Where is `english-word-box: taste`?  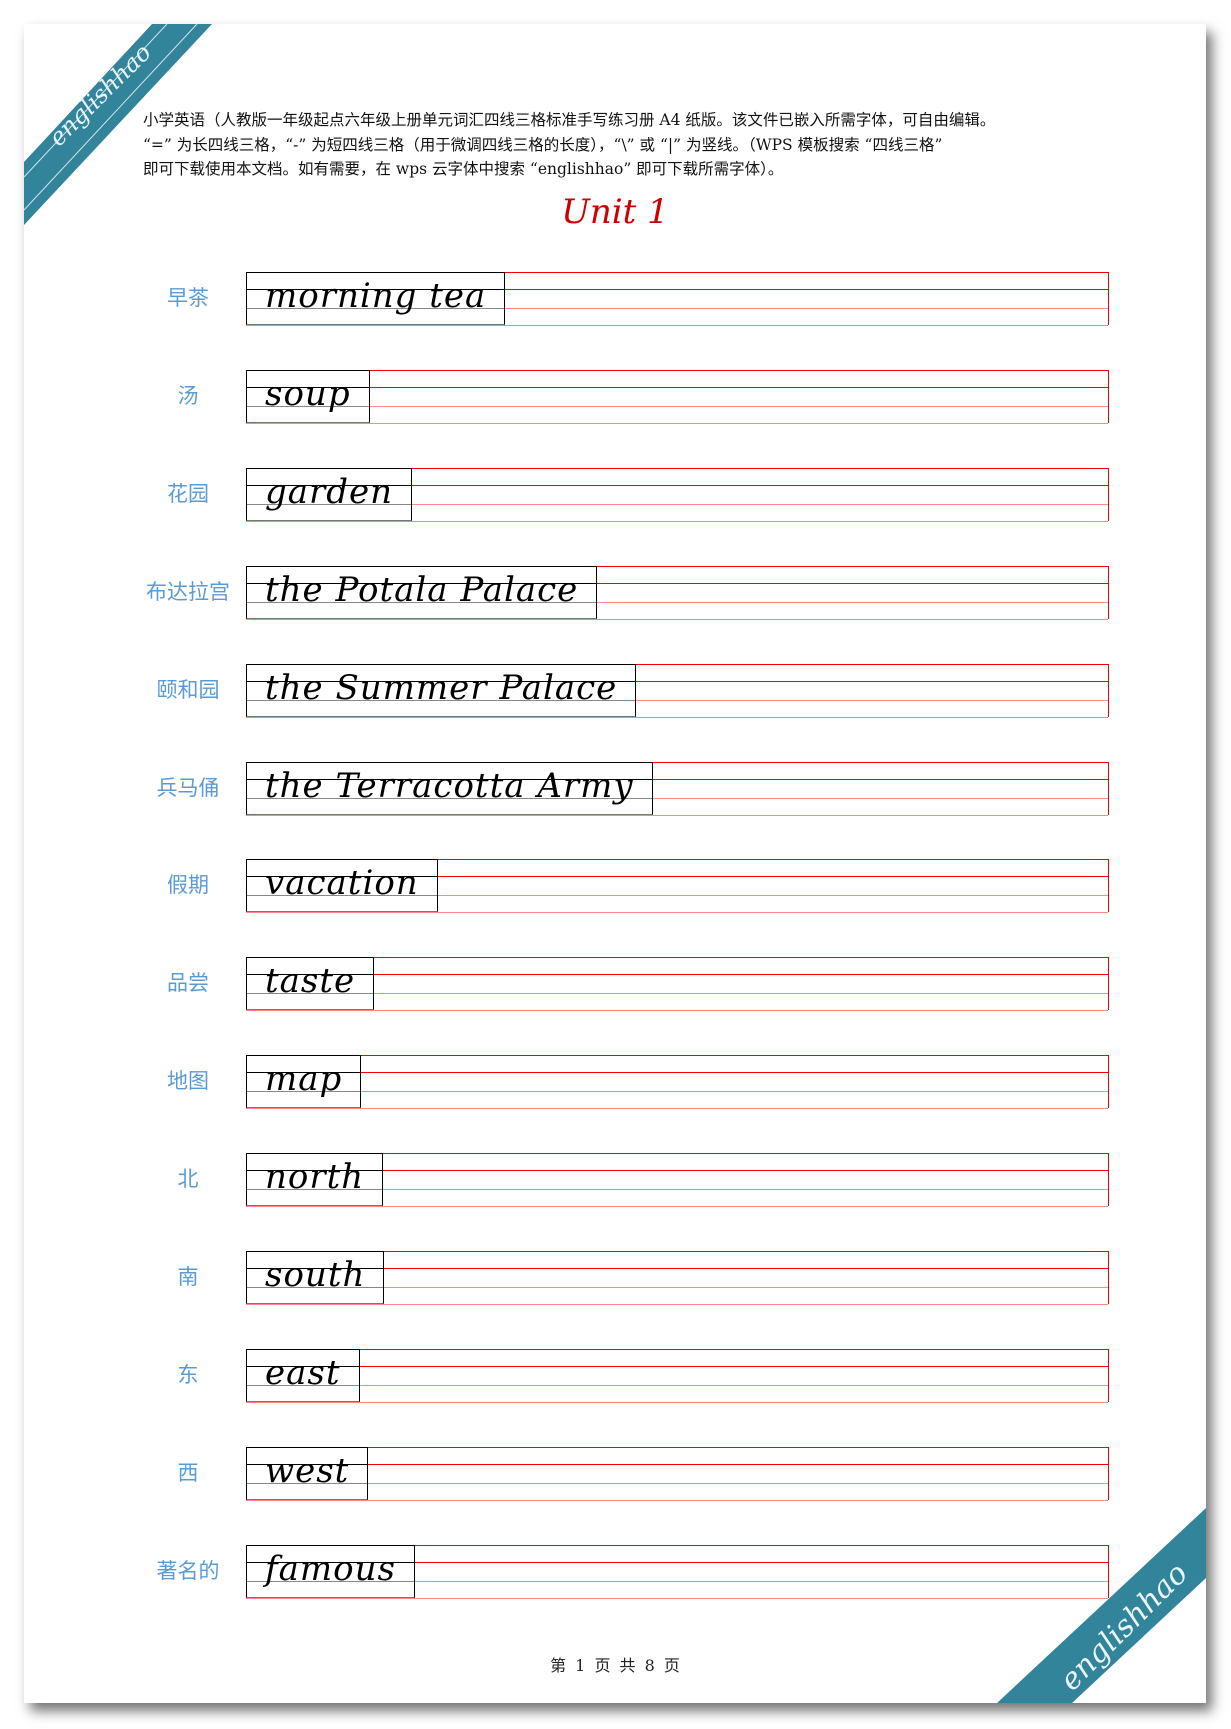 english-word-box: taste is located at coordinates (310, 984).